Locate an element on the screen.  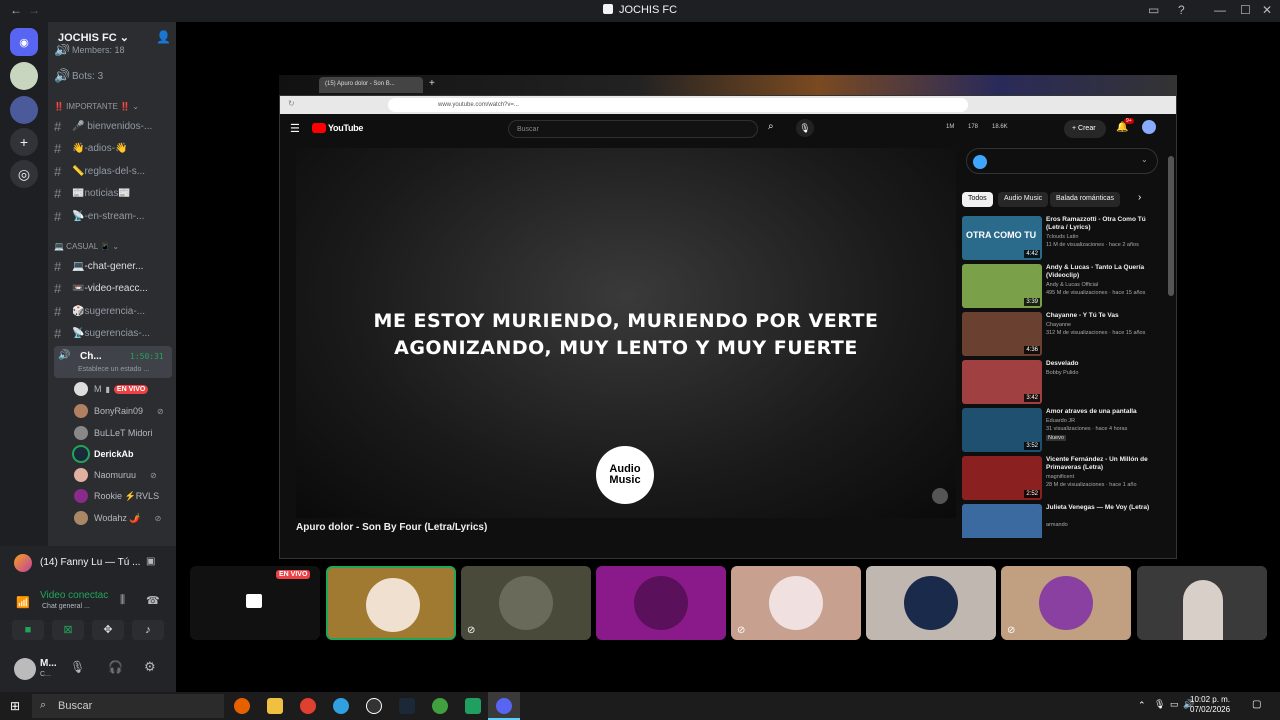
taskbar-search: ⌕ Buscar is located at coordinates (128, 706).